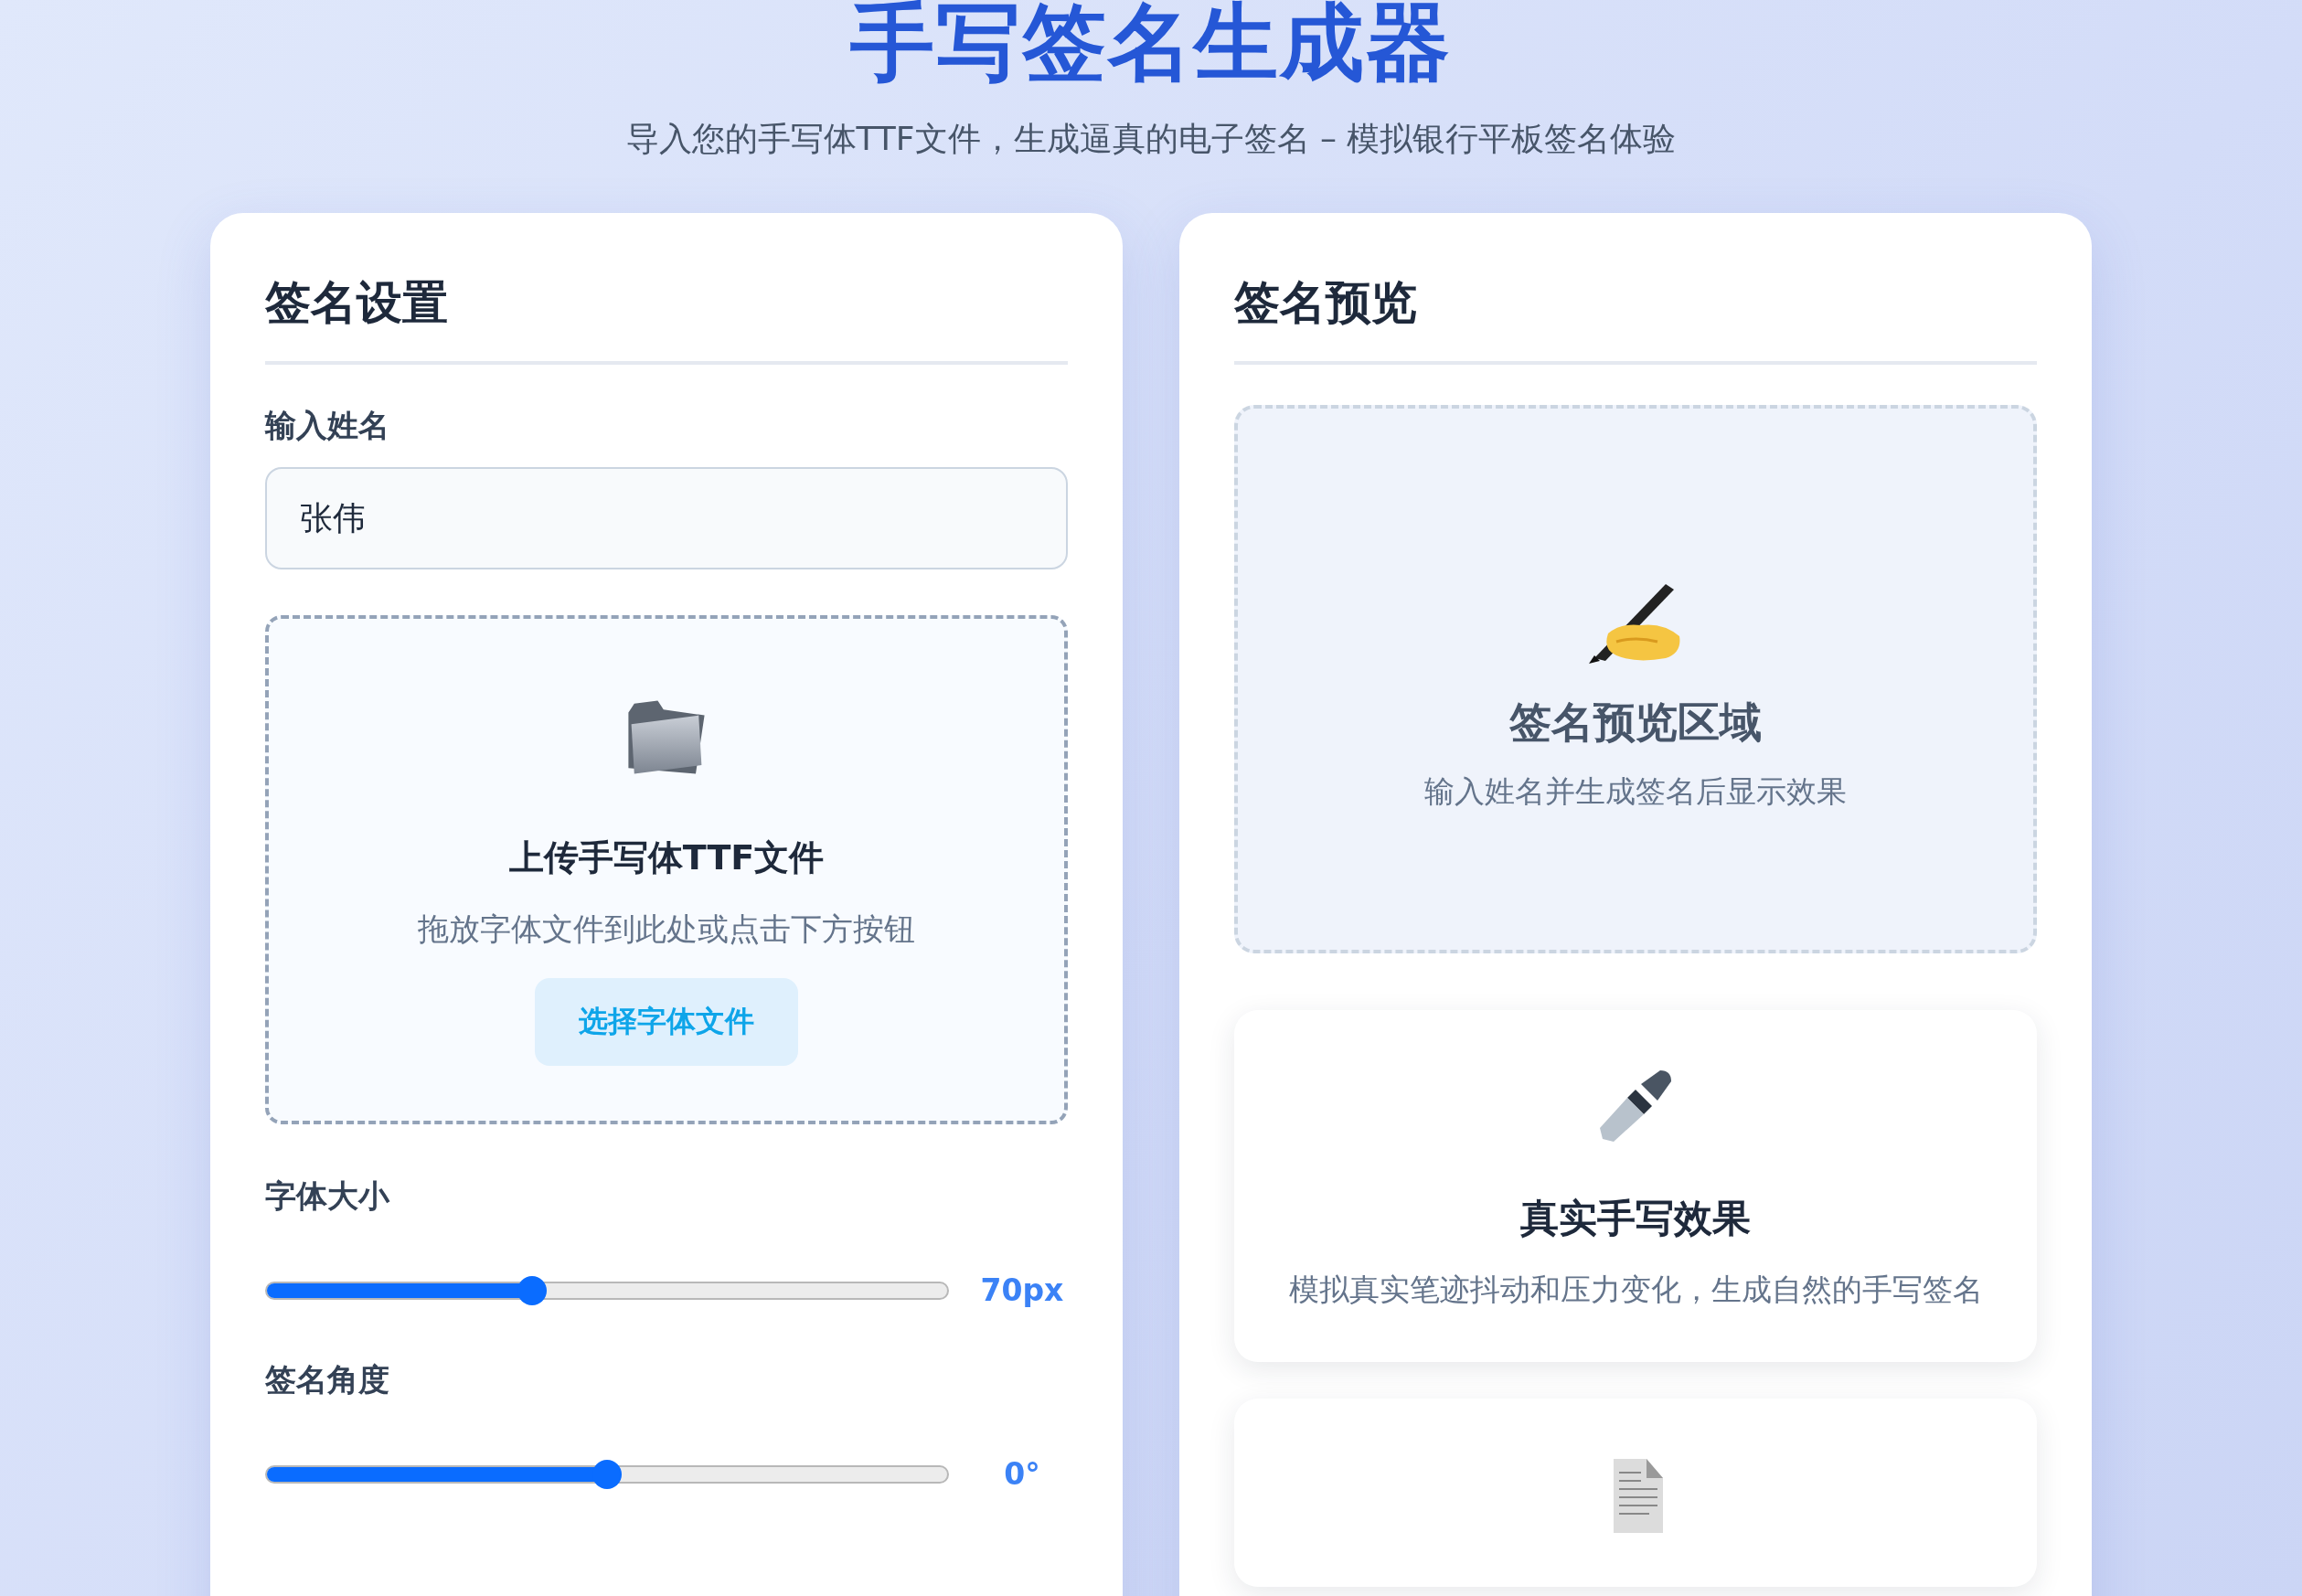 The width and height of the screenshot is (2302, 1596). Describe the element at coordinates (1022, 1474) in the screenshot. I see `slider-value: 0°` at that location.